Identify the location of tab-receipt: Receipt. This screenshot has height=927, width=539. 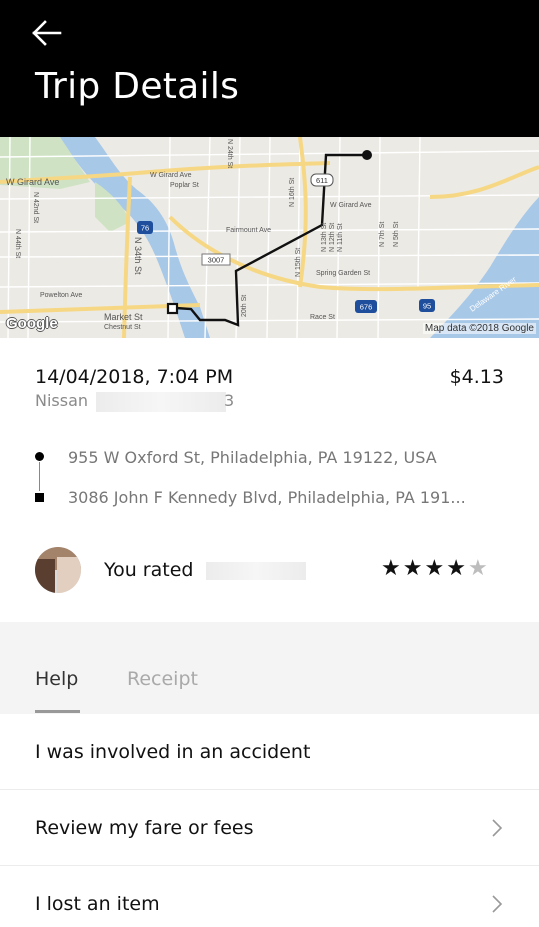
(162, 679).